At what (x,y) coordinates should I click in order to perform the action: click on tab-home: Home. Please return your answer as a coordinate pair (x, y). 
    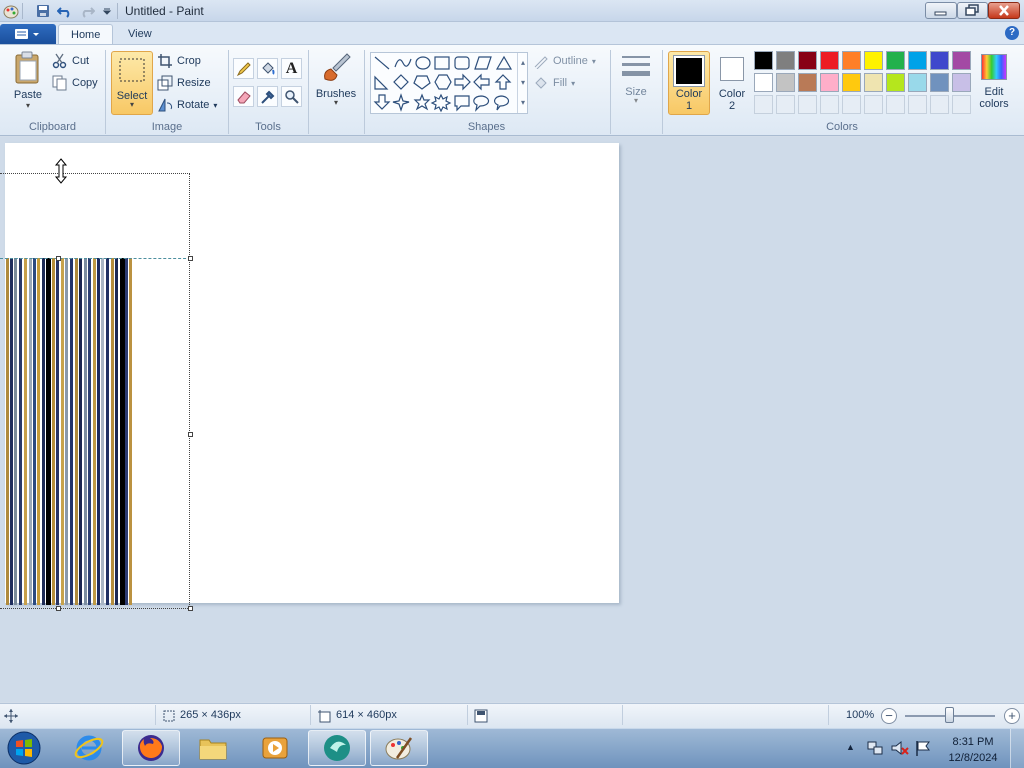
    Looking at the image, I should click on (86, 34).